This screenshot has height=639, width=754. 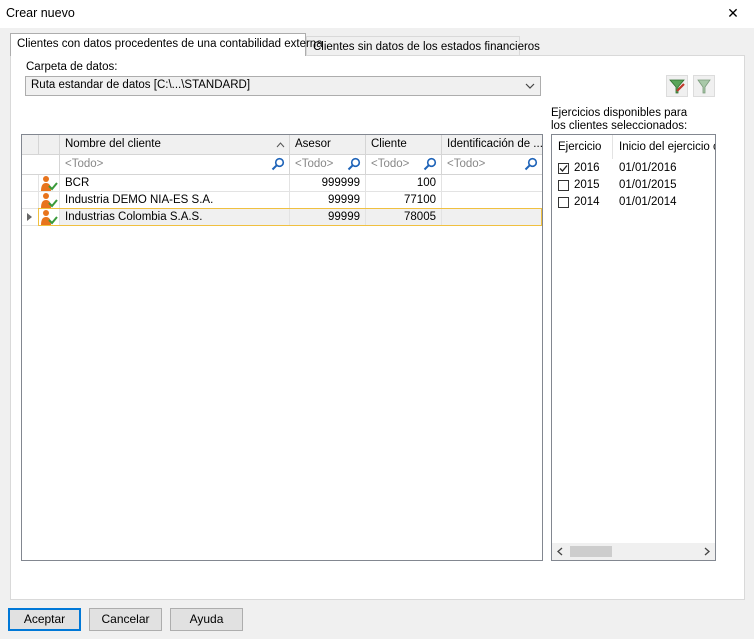 What do you see at coordinates (72, 67) in the screenshot?
I see `data-folder-label: Carpeta de datos:` at bounding box center [72, 67].